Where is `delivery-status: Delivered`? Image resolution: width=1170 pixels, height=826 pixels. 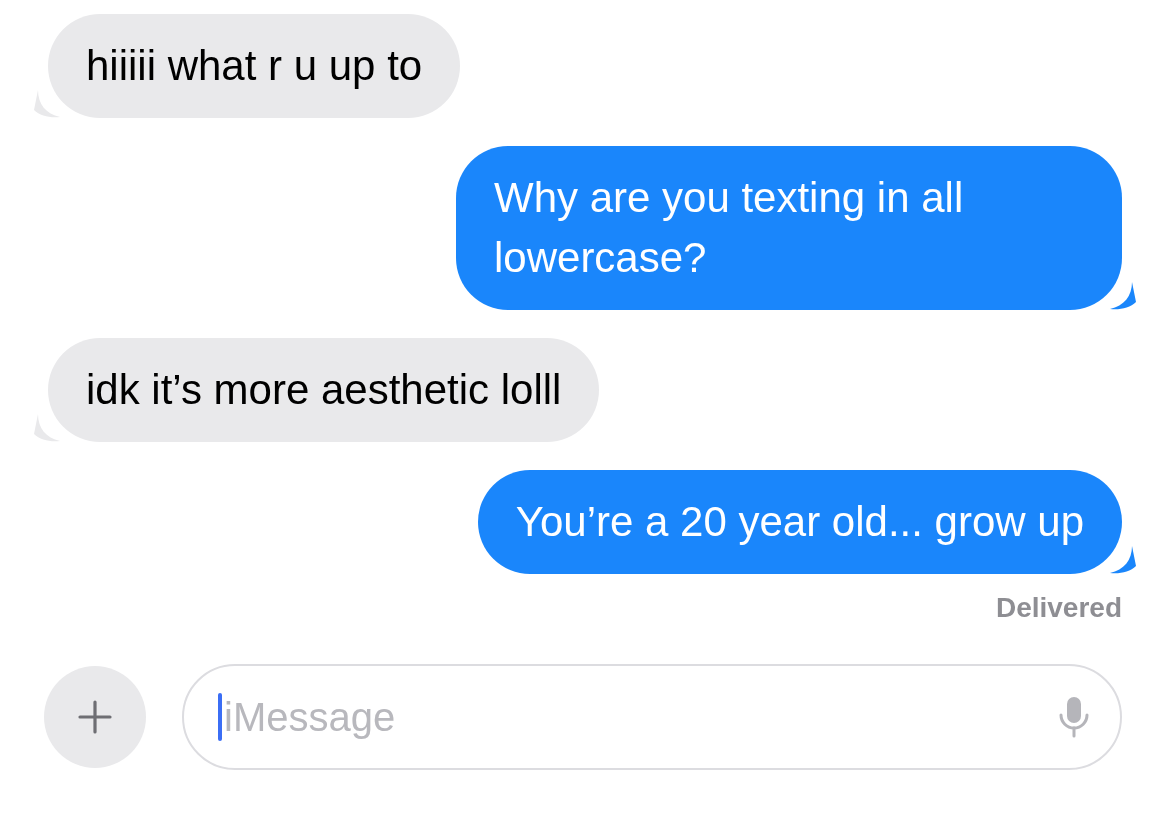 delivery-status: Delivered is located at coordinates (1058, 608).